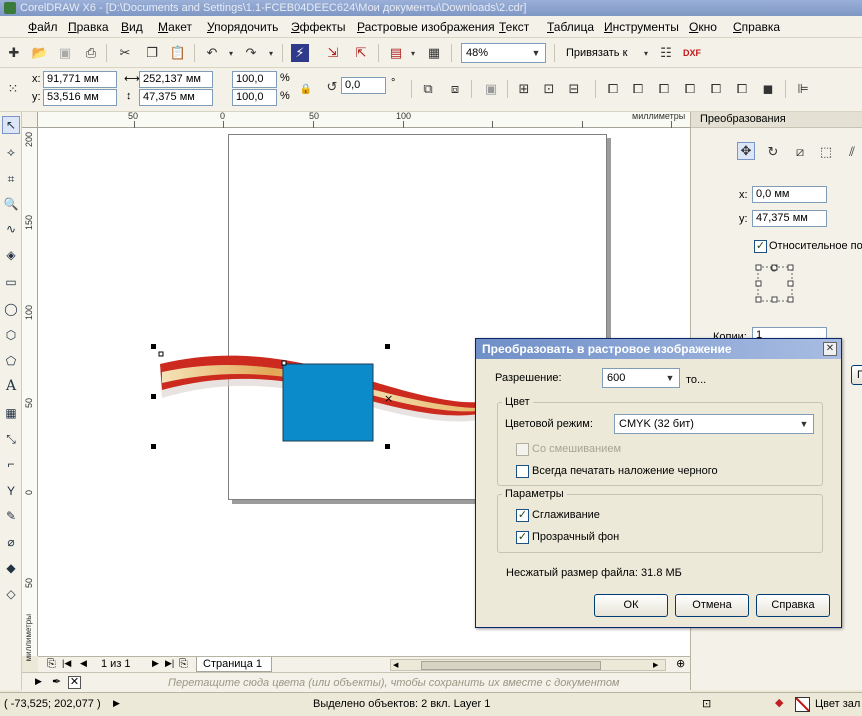  Describe the element at coordinates (775, 284) in the screenshot. I see `anchor-grid-icon` at that location.